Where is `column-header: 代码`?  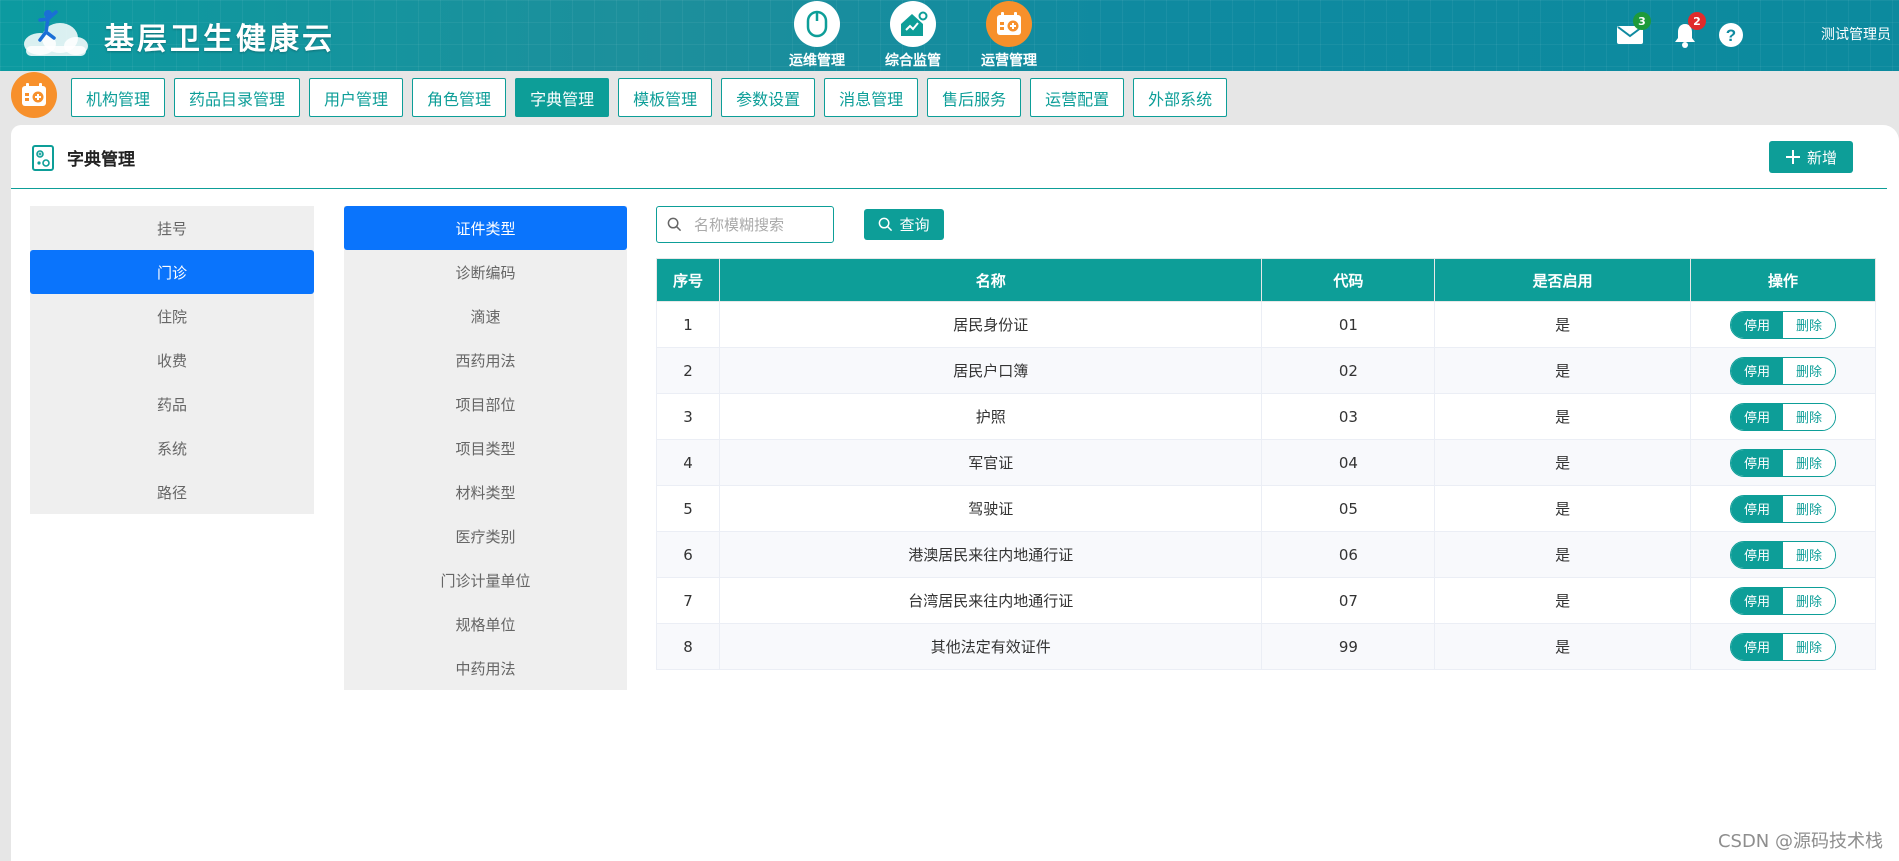
column-header: 代码 is located at coordinates (1348, 280).